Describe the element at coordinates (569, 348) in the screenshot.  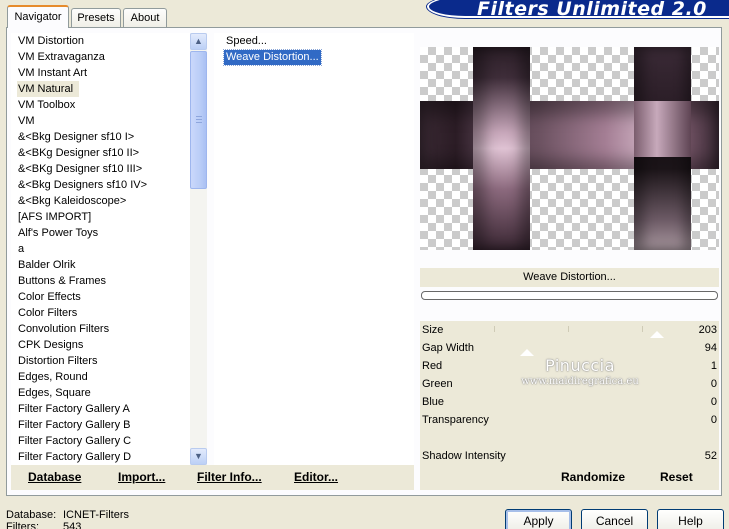
I see `parameter-row: Gap Width 94` at that location.